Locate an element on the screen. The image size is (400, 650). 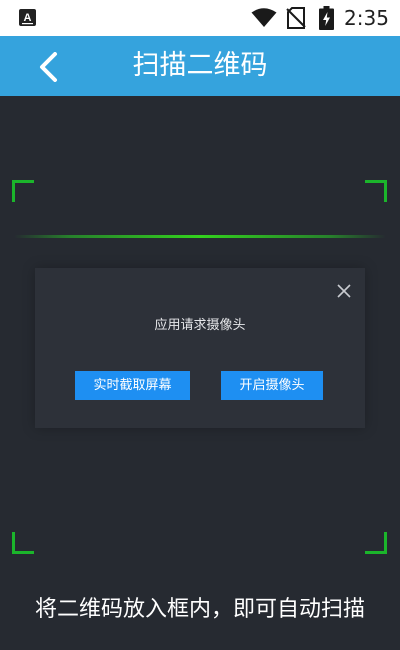
chevron-left-icon is located at coordinates (48, 67).